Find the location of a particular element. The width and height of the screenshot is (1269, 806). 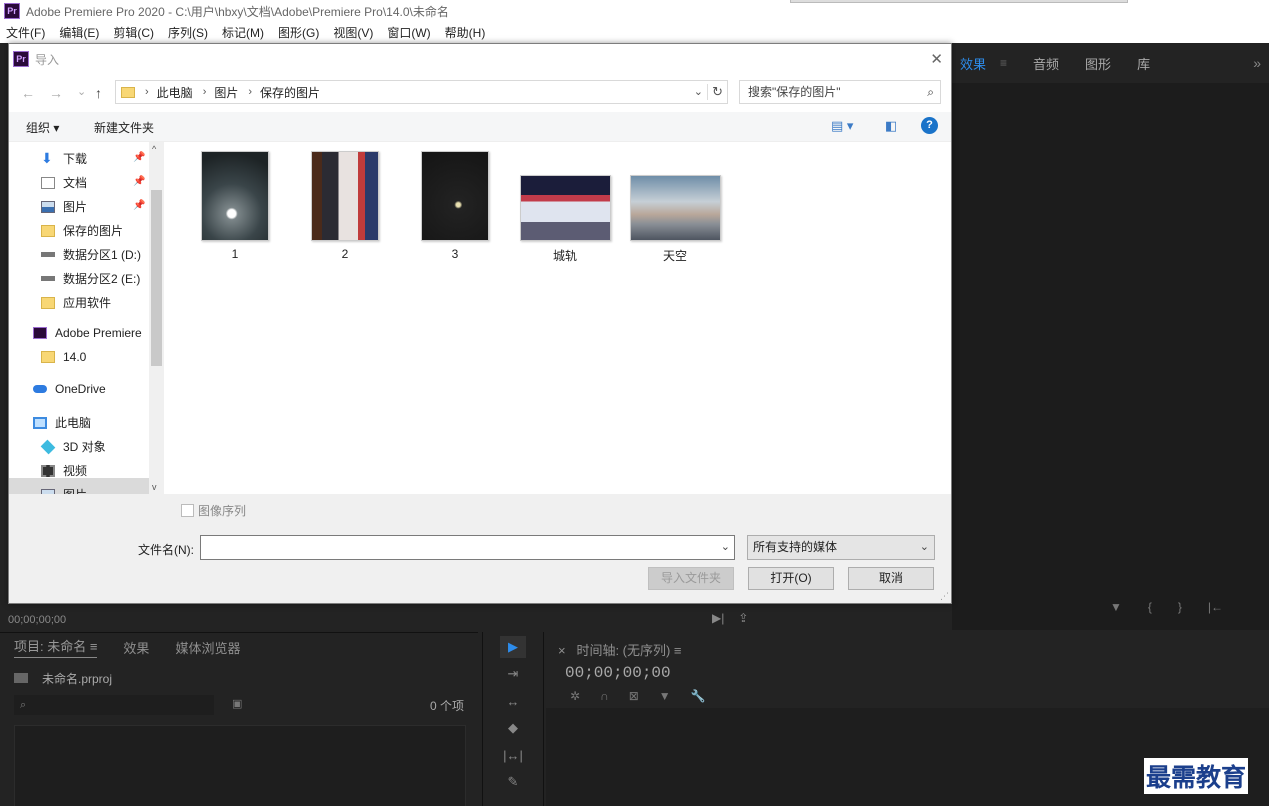

ripple-edit-tool-icon: ↔ is located at coordinates (513, 701).